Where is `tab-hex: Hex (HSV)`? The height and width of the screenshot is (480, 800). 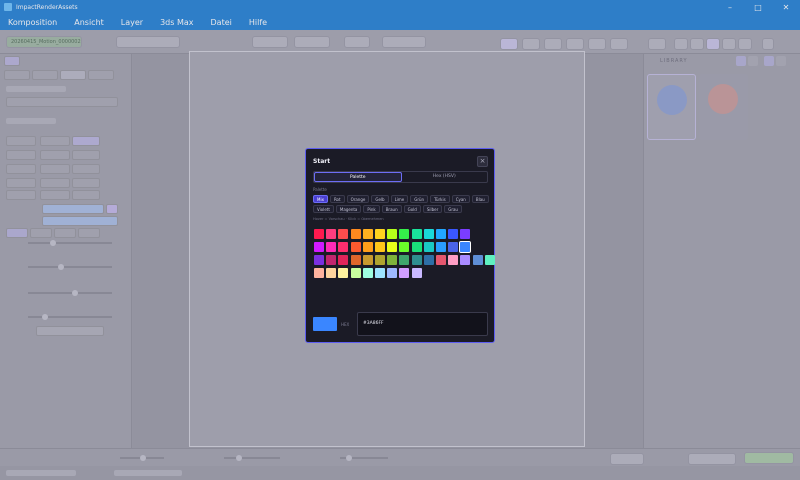 tab-hex: Hex (HSV) is located at coordinates (445, 177).